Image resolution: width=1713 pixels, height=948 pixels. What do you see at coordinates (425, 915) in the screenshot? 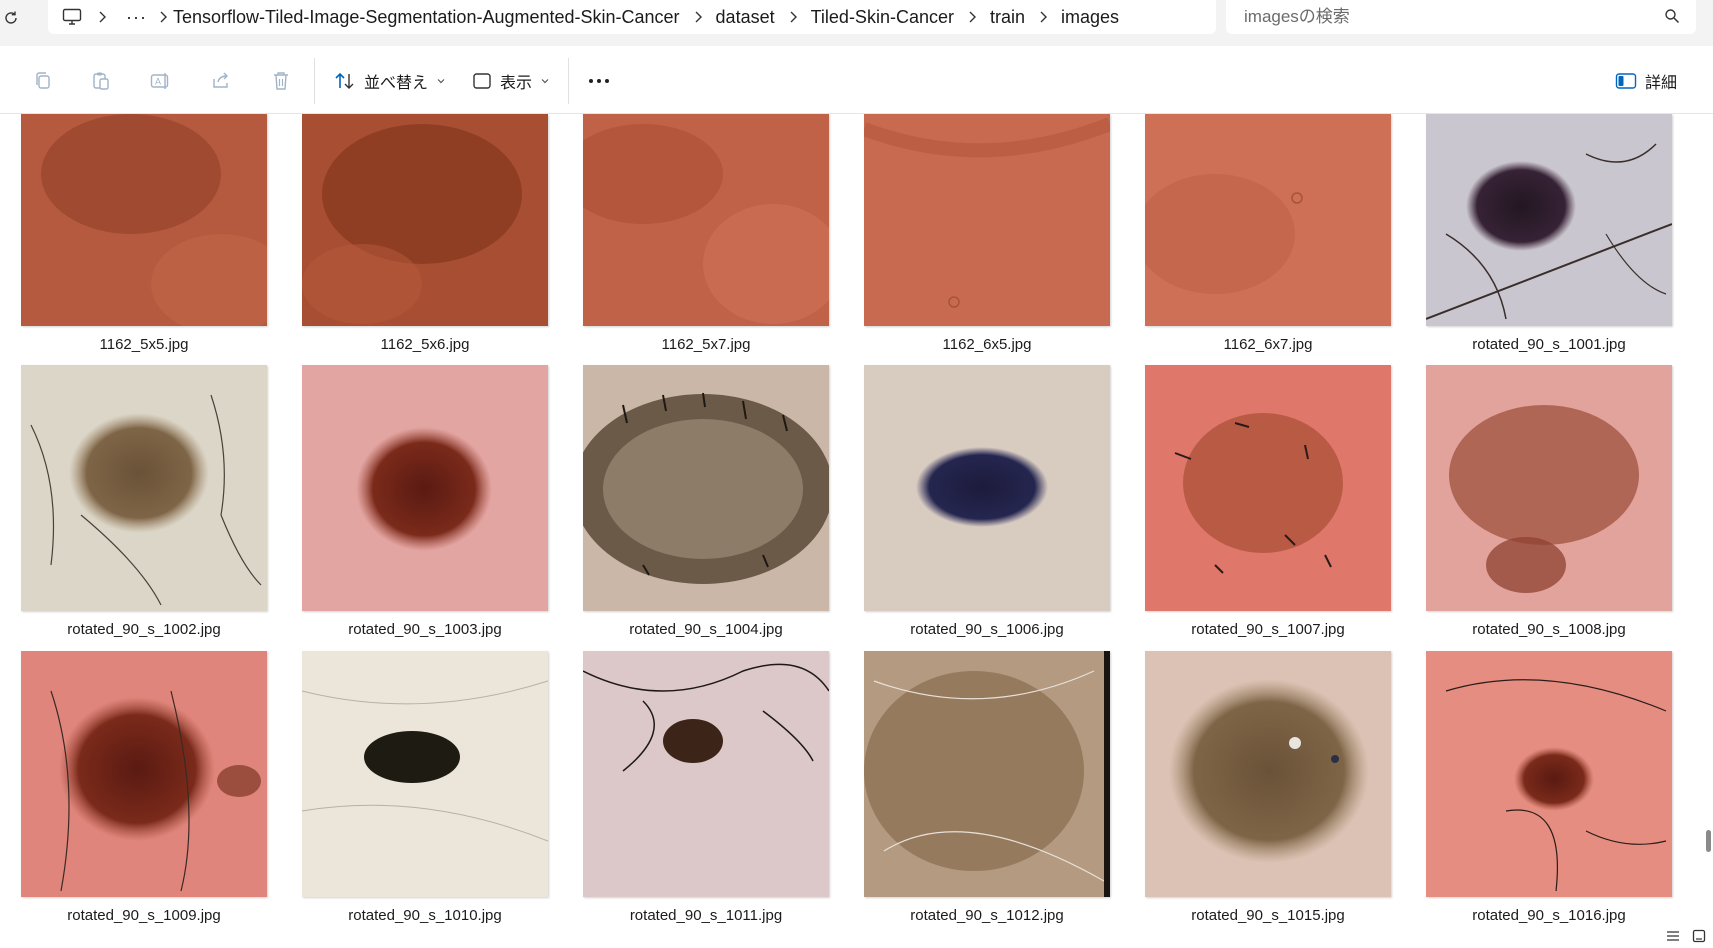
I see `file-name: rotated_90_s_1010.jpg` at bounding box center [425, 915].